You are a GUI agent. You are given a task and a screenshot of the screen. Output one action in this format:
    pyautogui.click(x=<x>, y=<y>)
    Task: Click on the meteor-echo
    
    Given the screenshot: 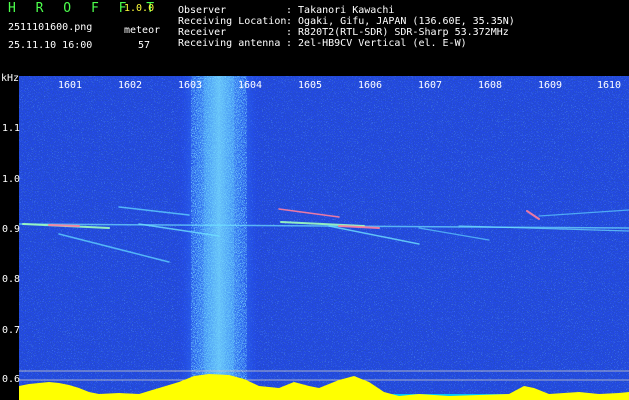 What is the action you would take?
    pyautogui.click(x=64, y=225)
    